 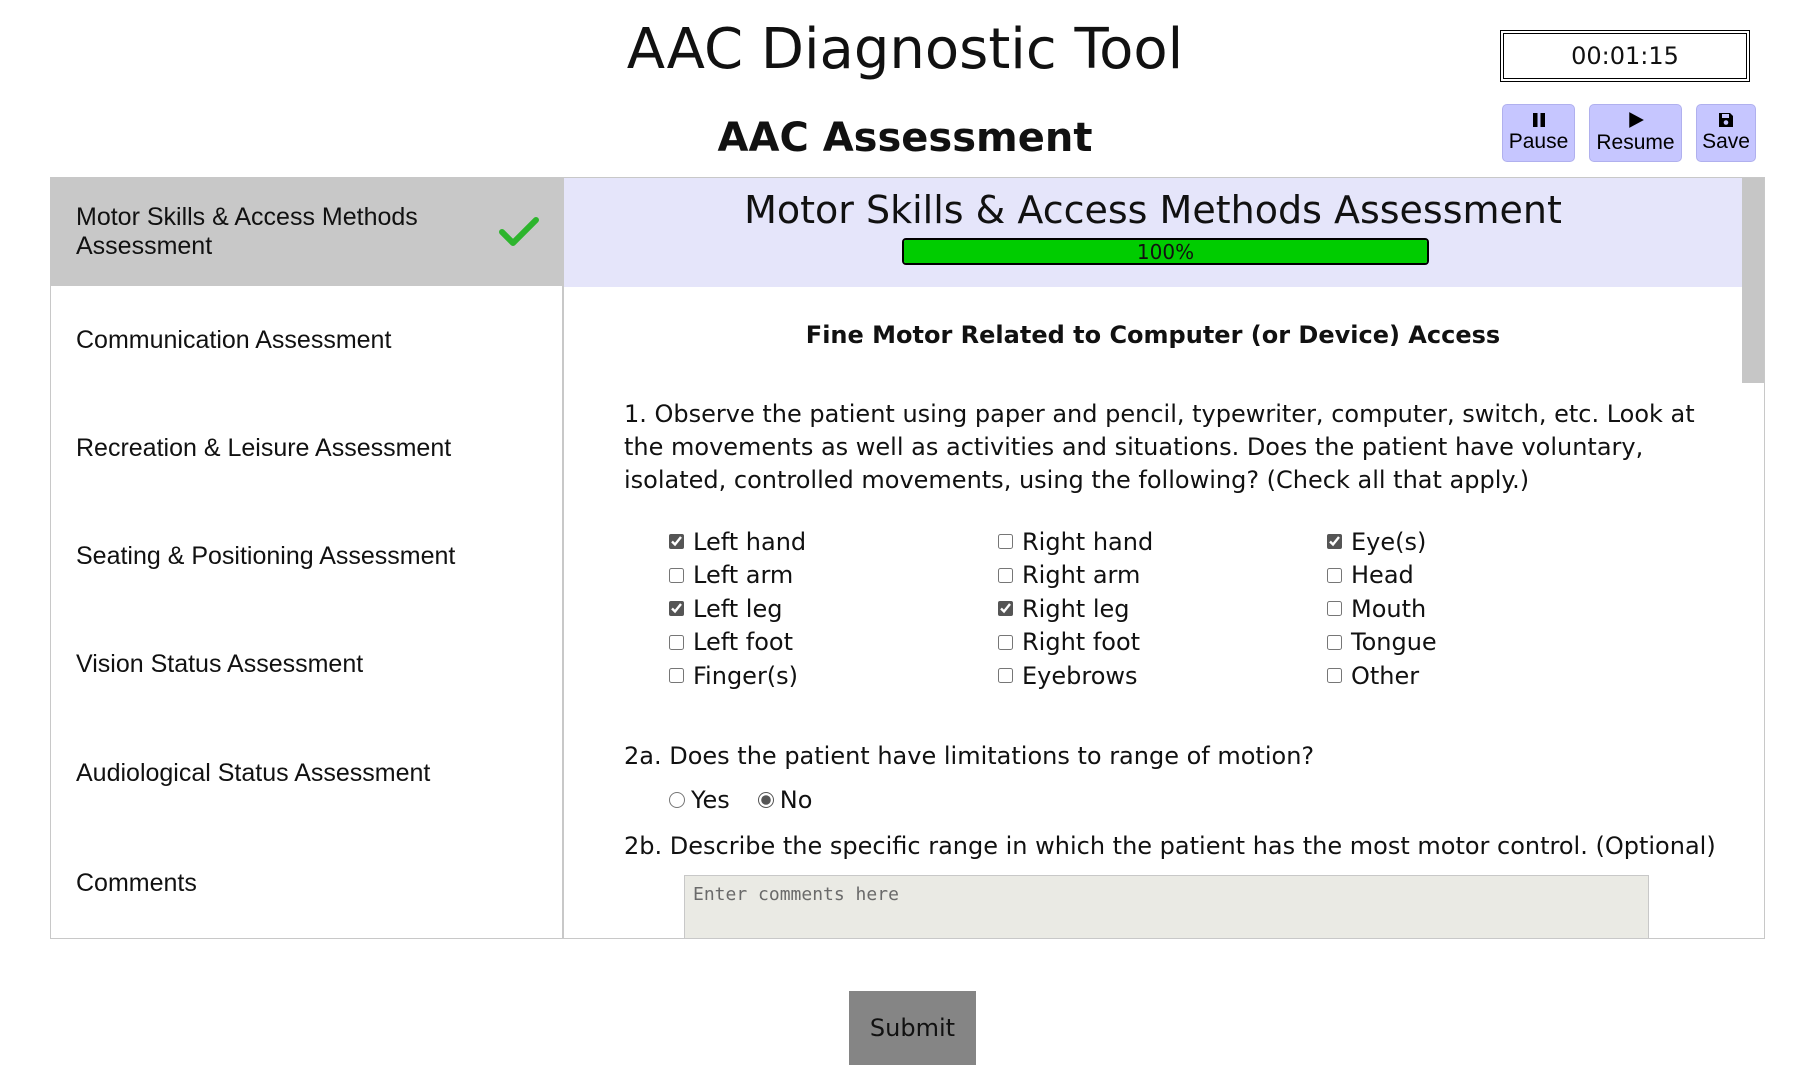 I want to click on option-label: Head, so click(x=1382, y=575).